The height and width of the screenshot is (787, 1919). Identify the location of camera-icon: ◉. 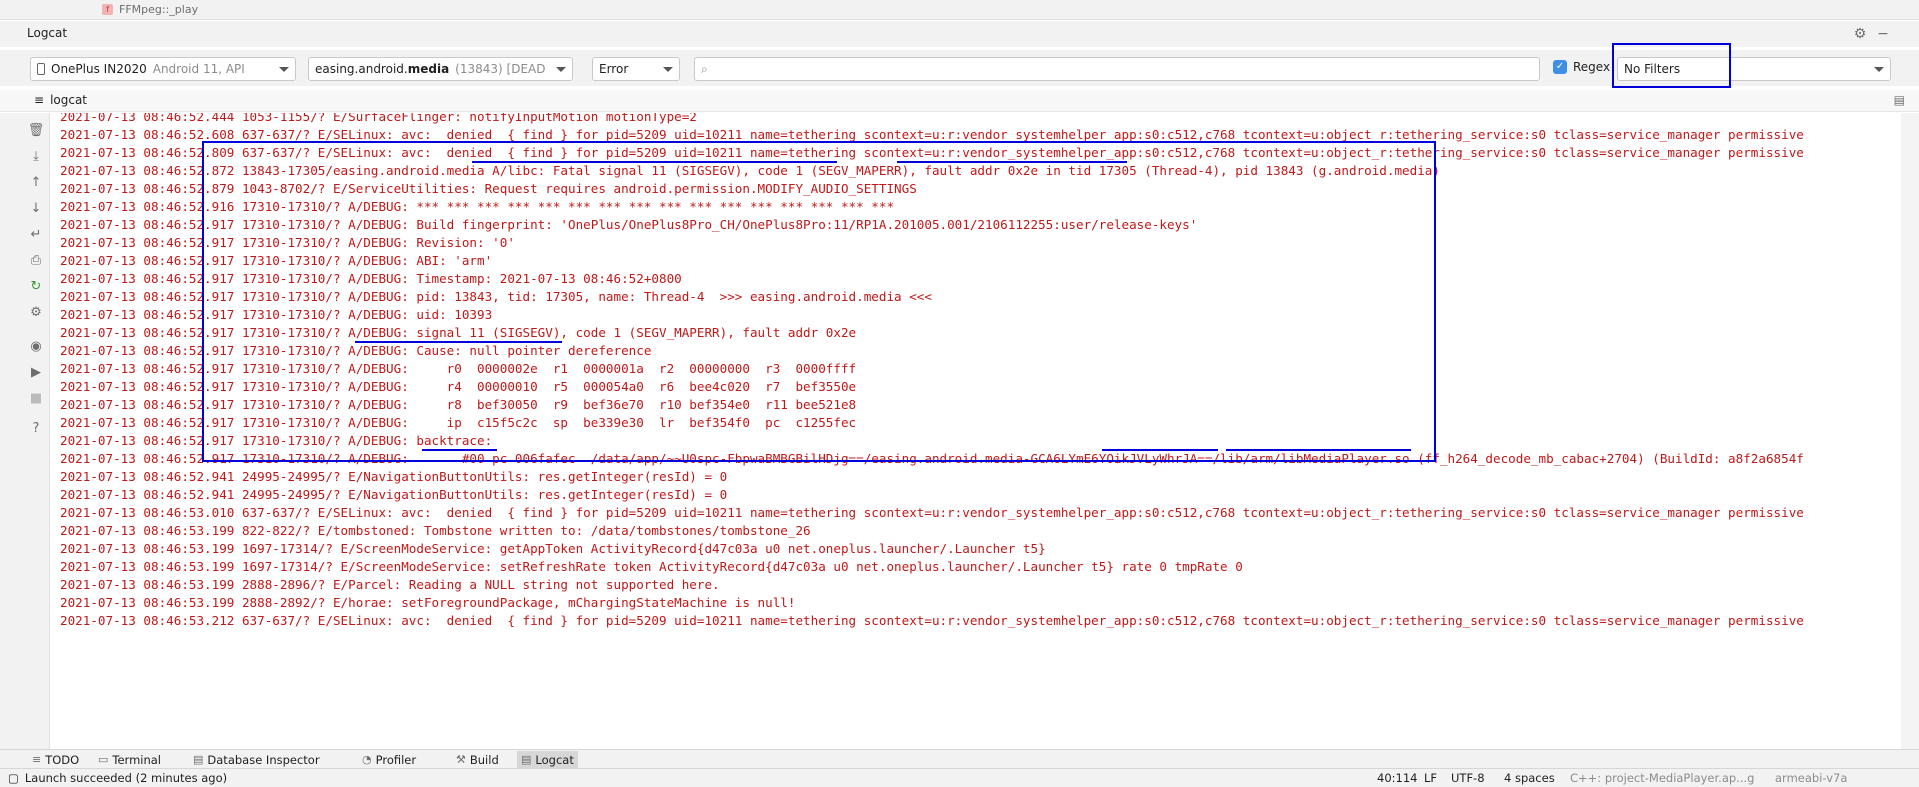
(36, 347).